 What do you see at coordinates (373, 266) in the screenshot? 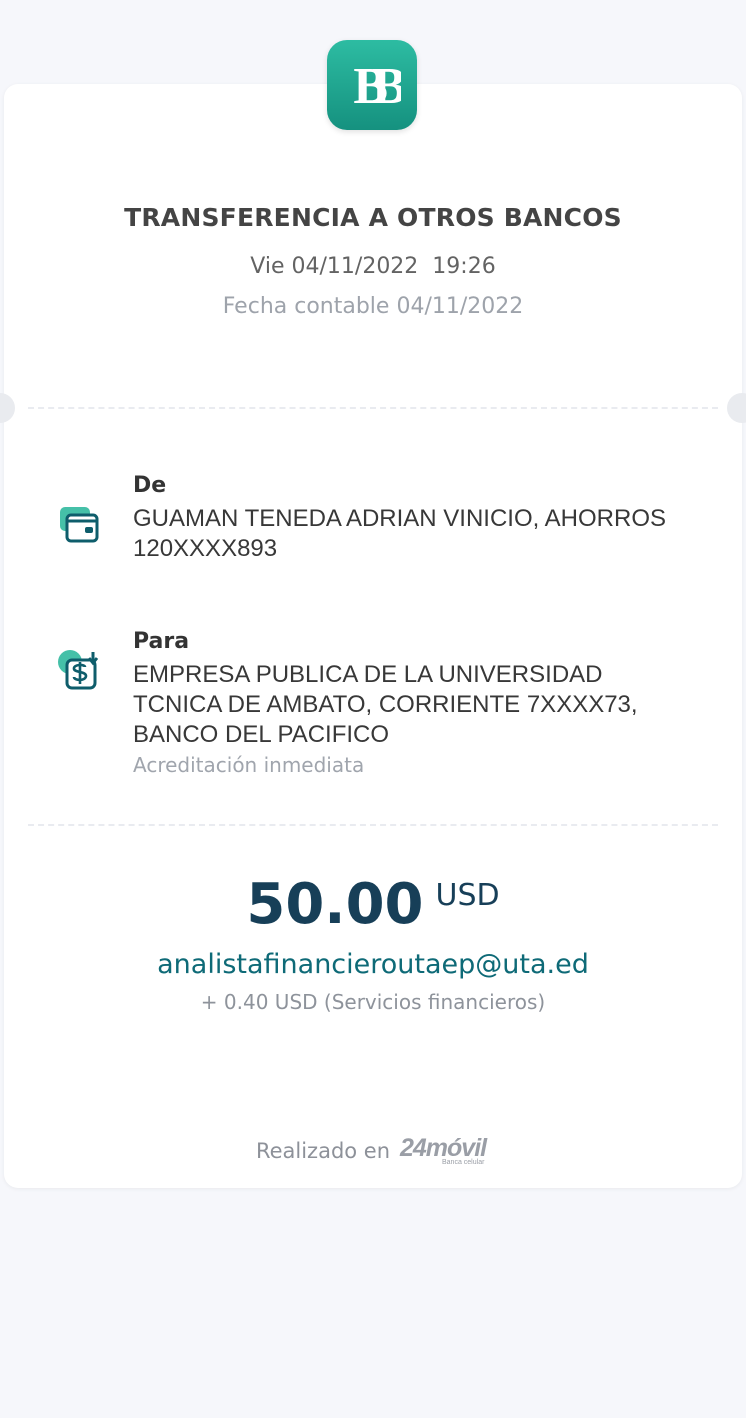
I see `transaction-datetime: Vie 04/11/2022 19:26` at bounding box center [373, 266].